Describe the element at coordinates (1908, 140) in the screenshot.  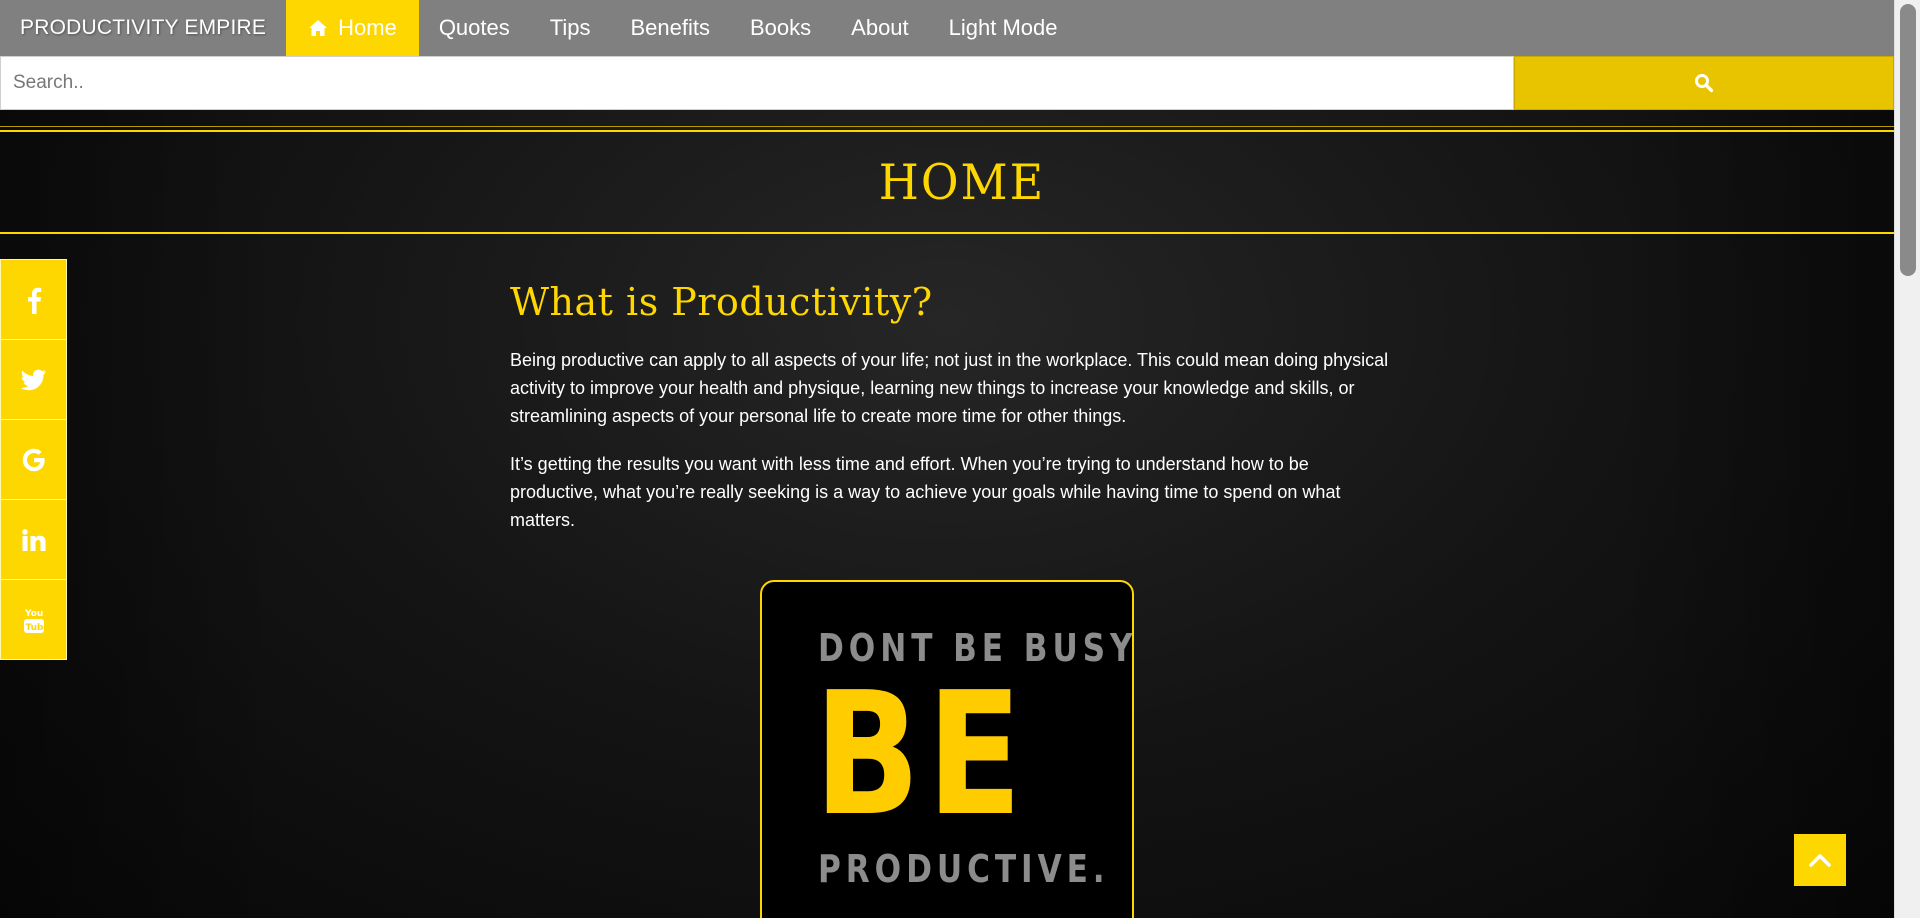
I see `scrollbar-thumb` at that location.